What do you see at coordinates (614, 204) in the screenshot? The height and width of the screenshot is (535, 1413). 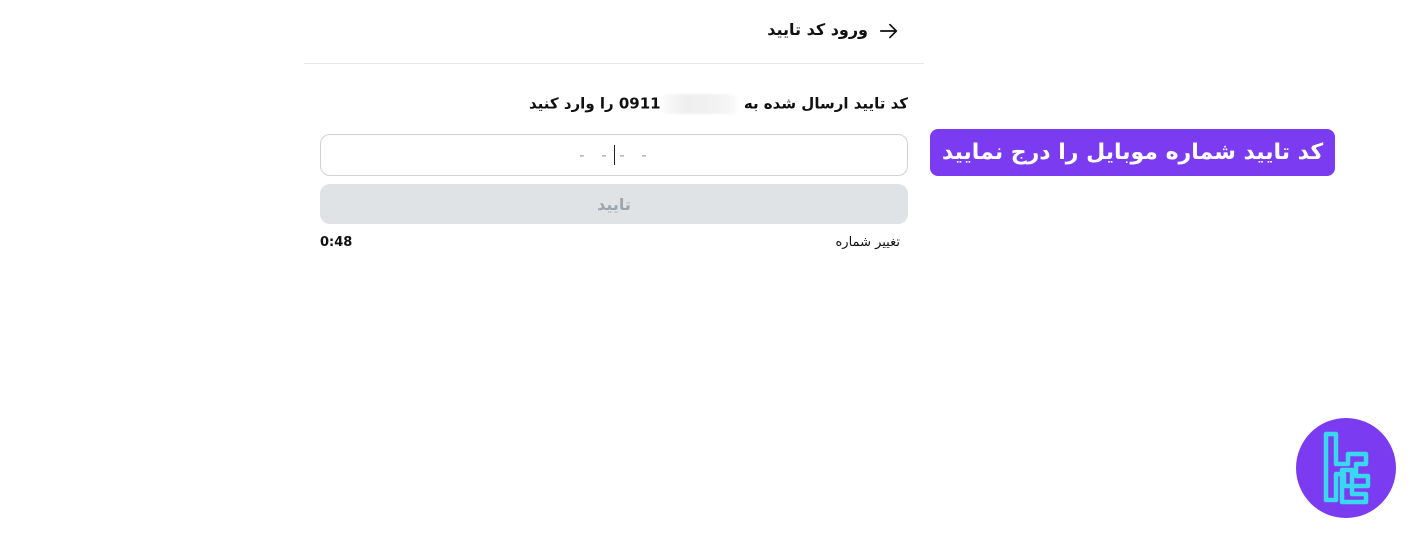 I see `confirm-button: تایید` at bounding box center [614, 204].